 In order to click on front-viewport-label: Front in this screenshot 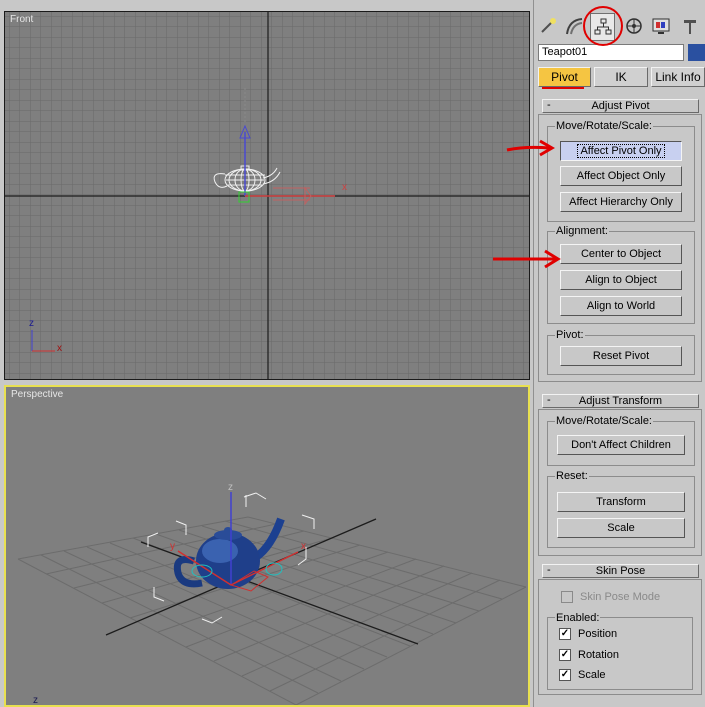, I will do `click(21, 19)`.